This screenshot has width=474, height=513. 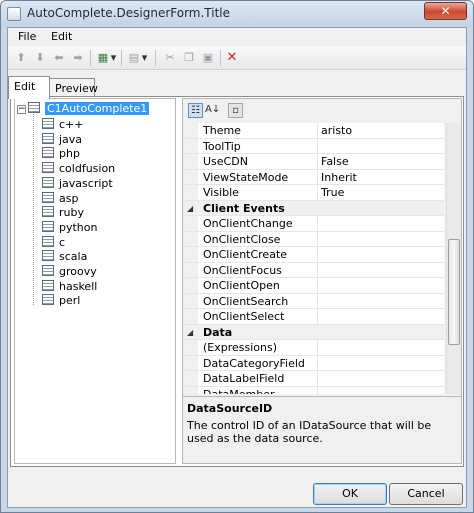 What do you see at coordinates (103, 58) in the screenshot?
I see `add-item-icon: ▦` at bounding box center [103, 58].